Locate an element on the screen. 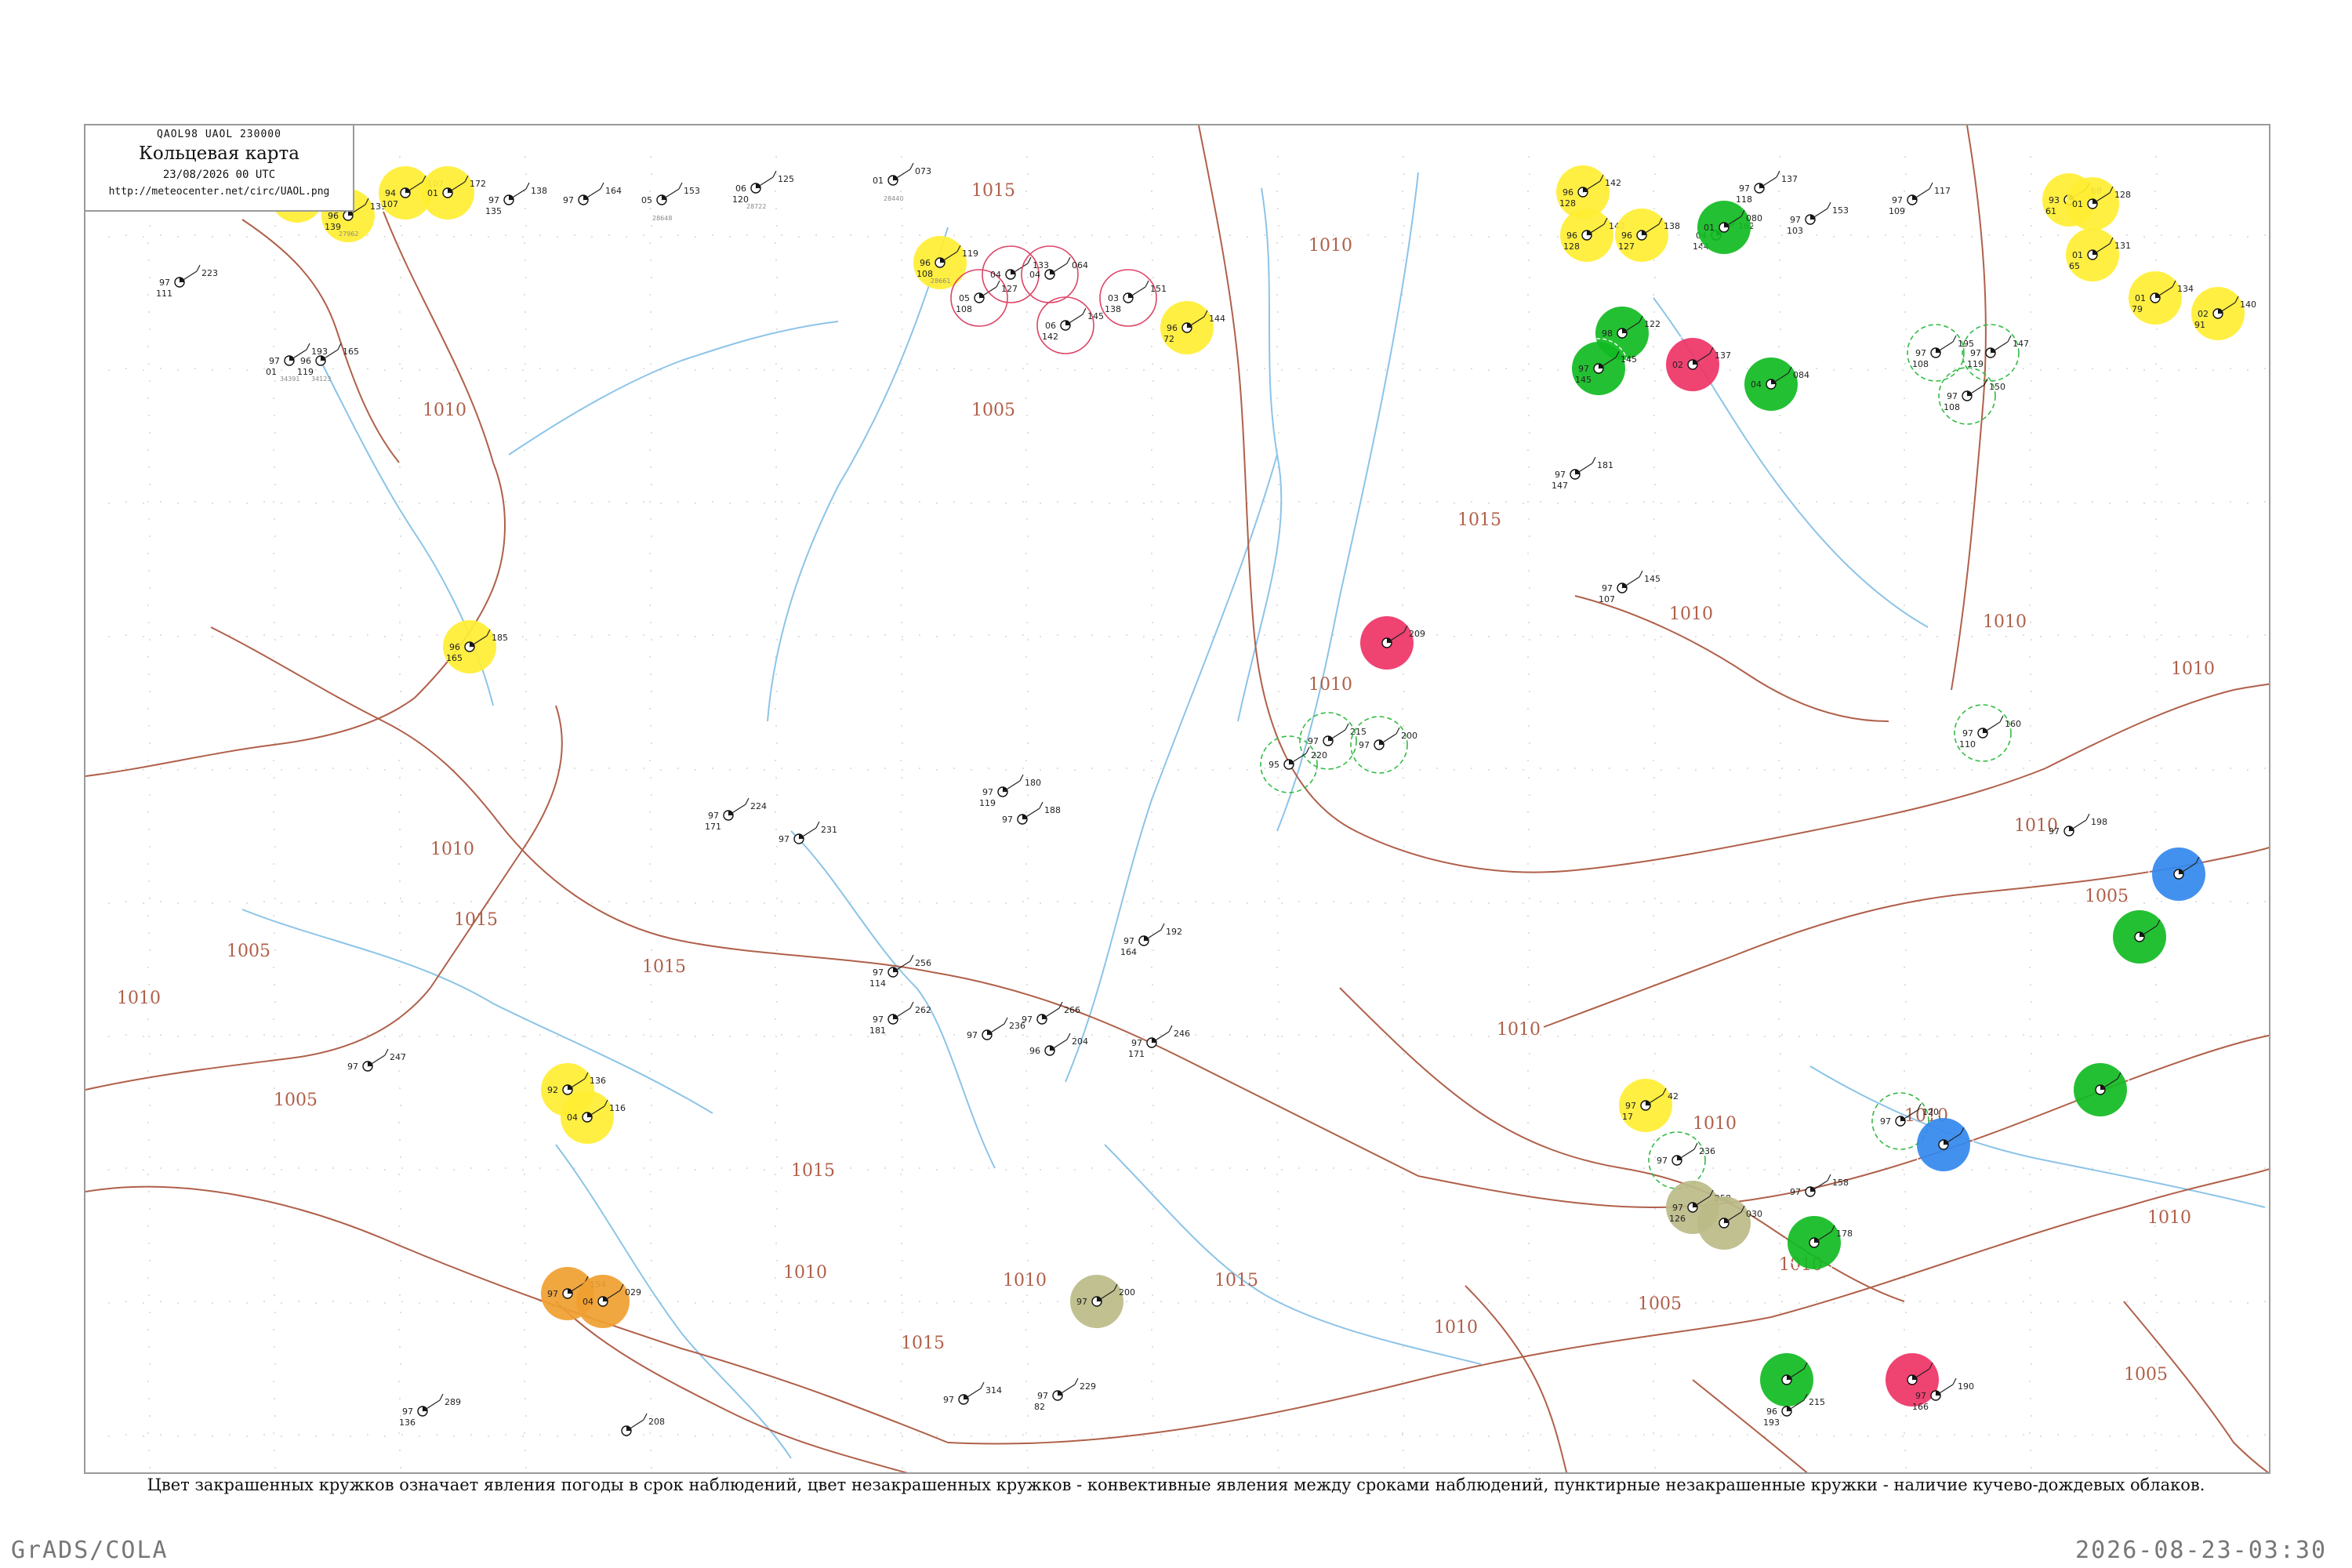 The width and height of the screenshot is (2352, 1568). station-plain: 208 is located at coordinates (643, 1424).